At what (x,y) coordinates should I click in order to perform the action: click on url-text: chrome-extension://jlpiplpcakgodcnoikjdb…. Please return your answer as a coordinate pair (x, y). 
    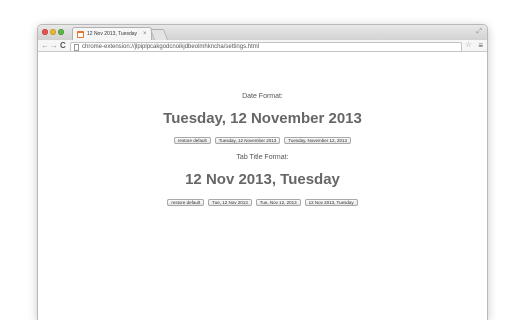
    Looking at the image, I should click on (171, 47).